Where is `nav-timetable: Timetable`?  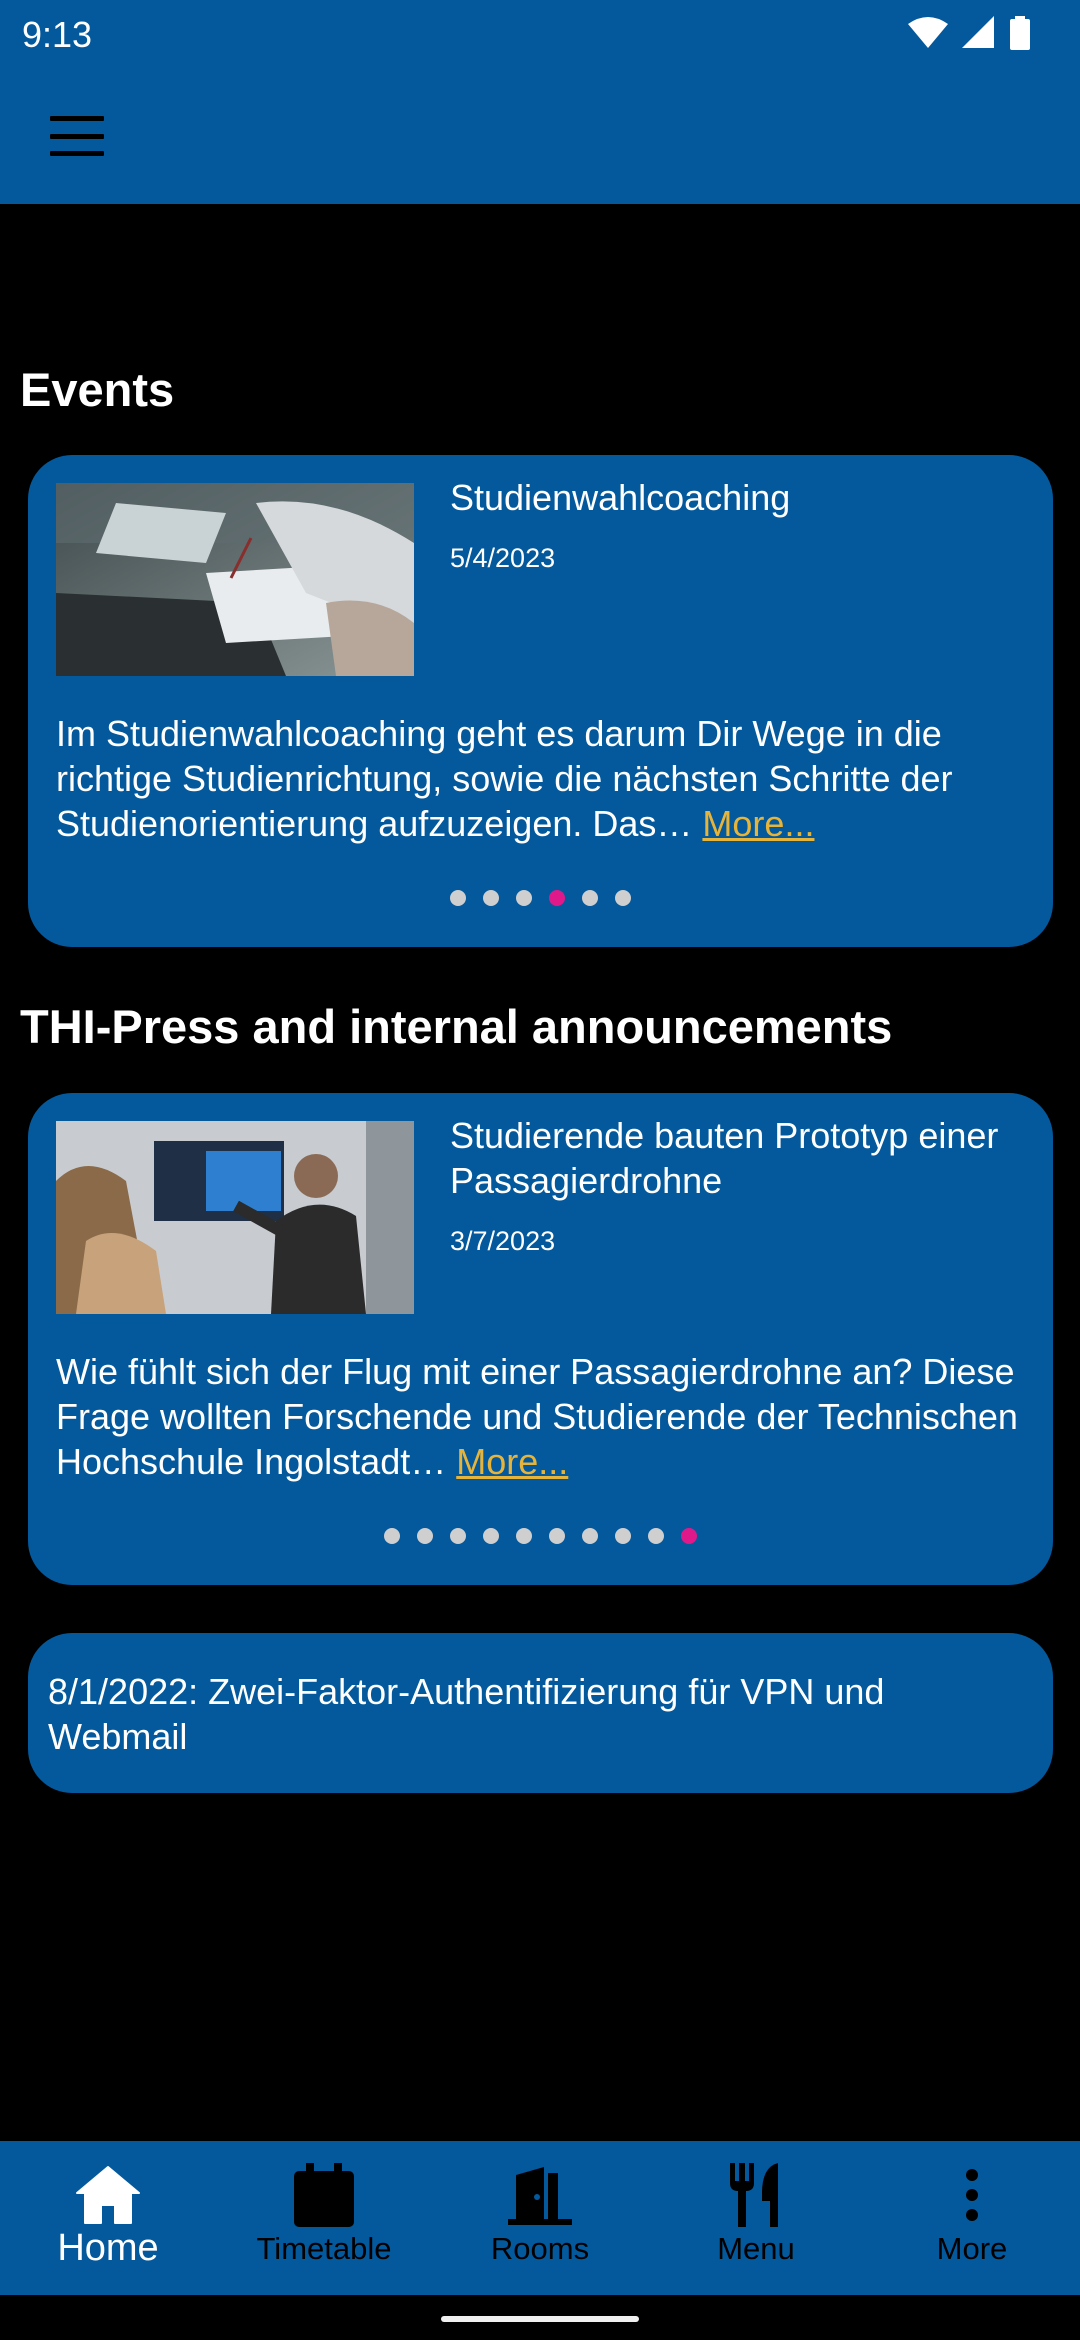 nav-timetable: Timetable is located at coordinates (324, 2218).